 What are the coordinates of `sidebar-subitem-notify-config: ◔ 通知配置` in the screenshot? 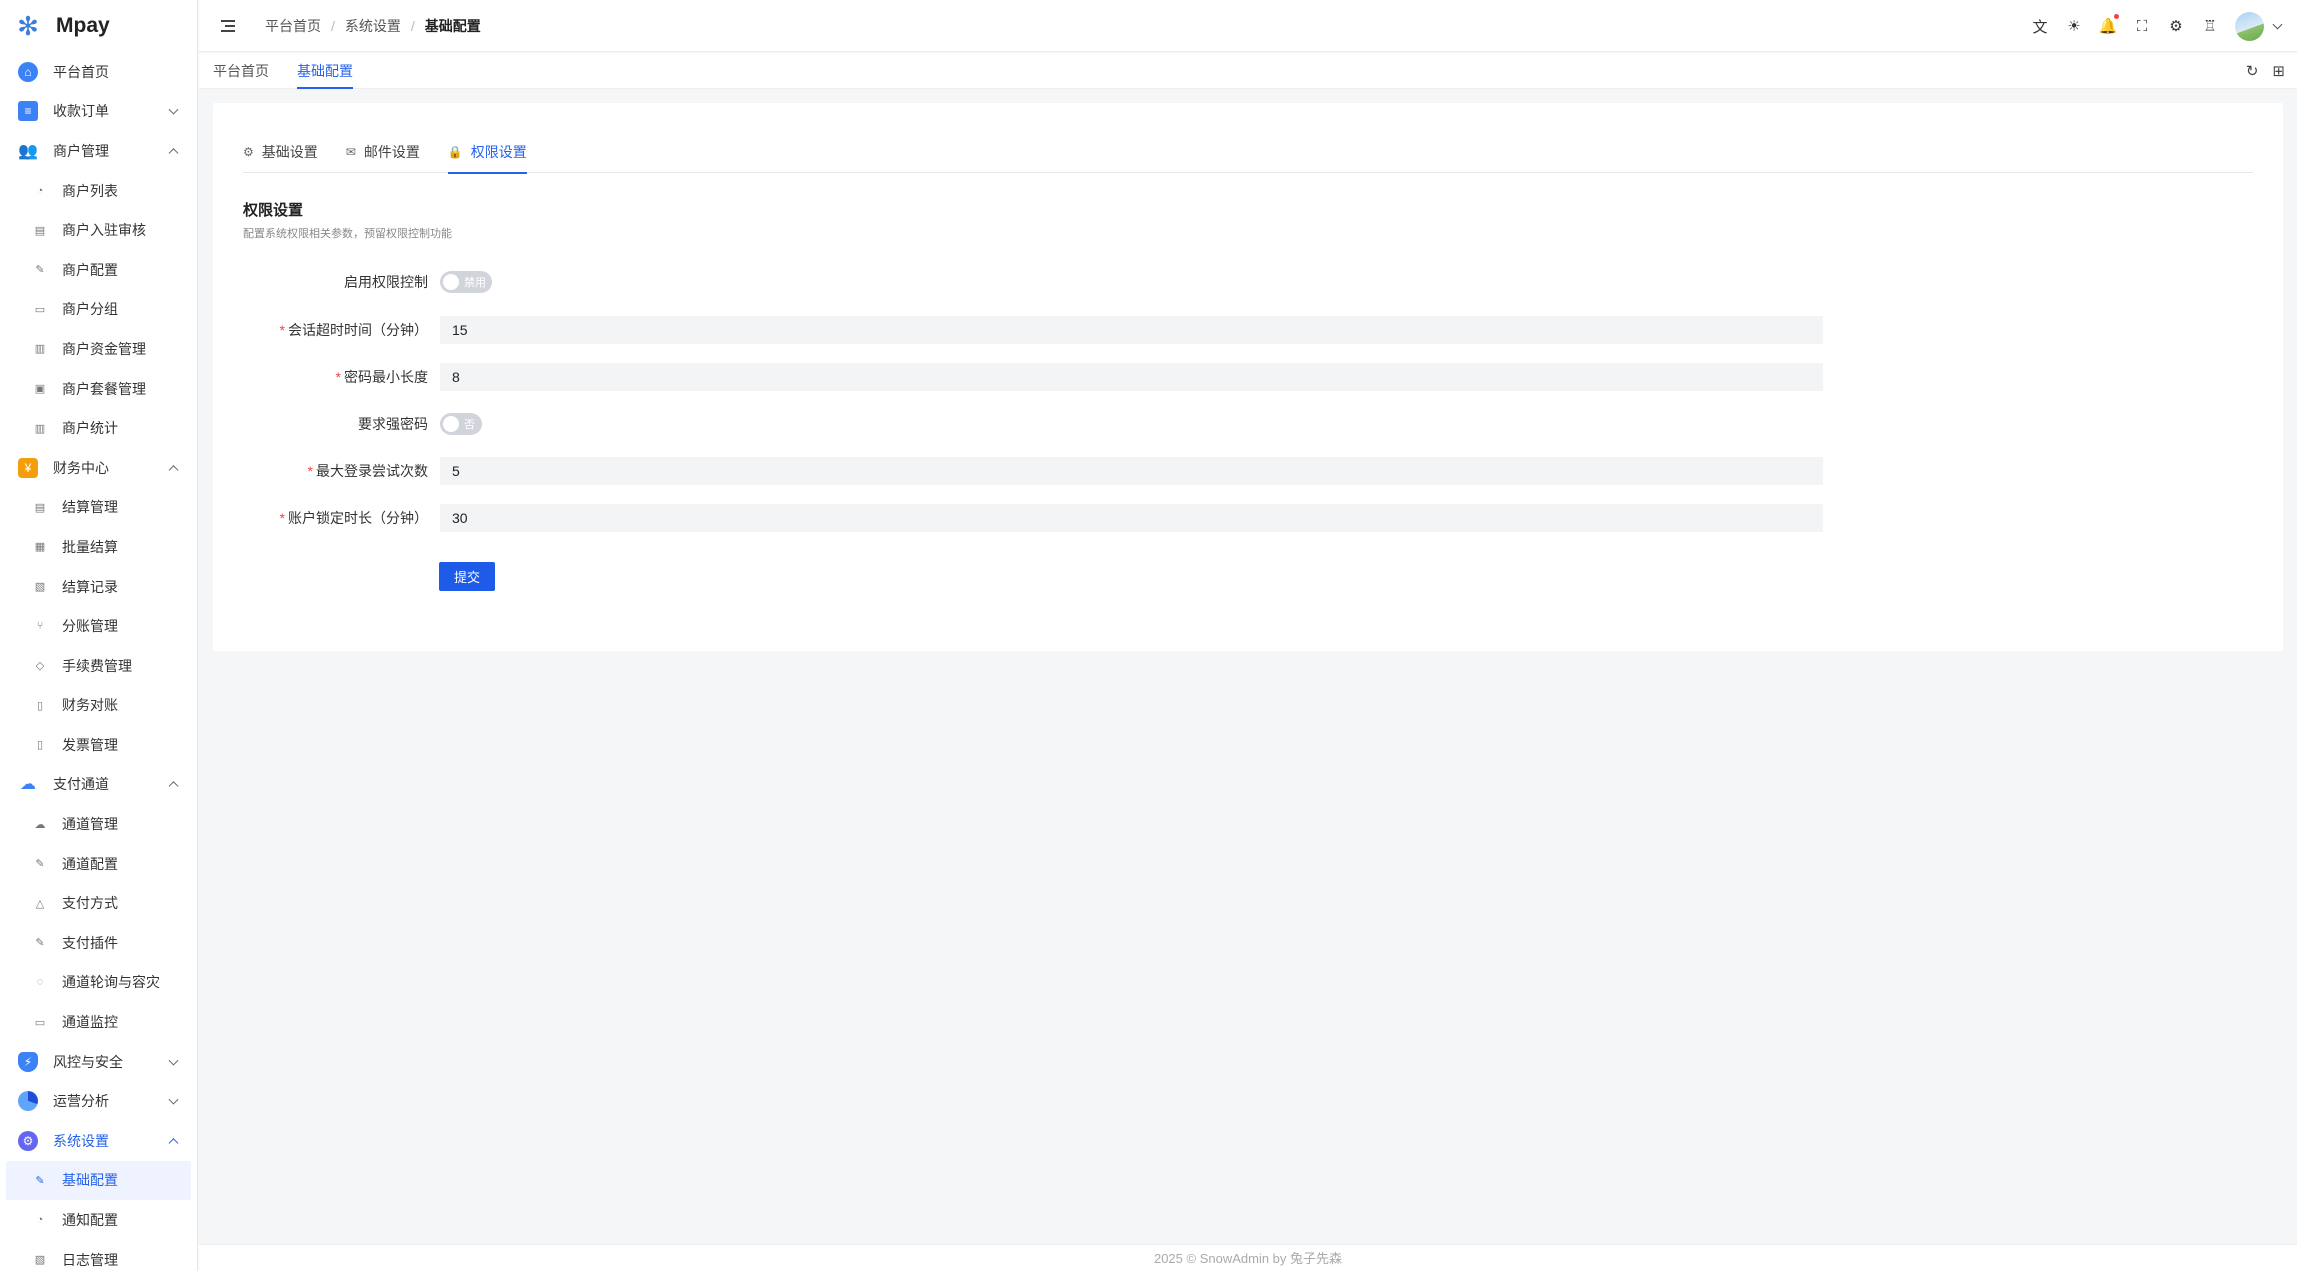 It's located at (98, 1220).